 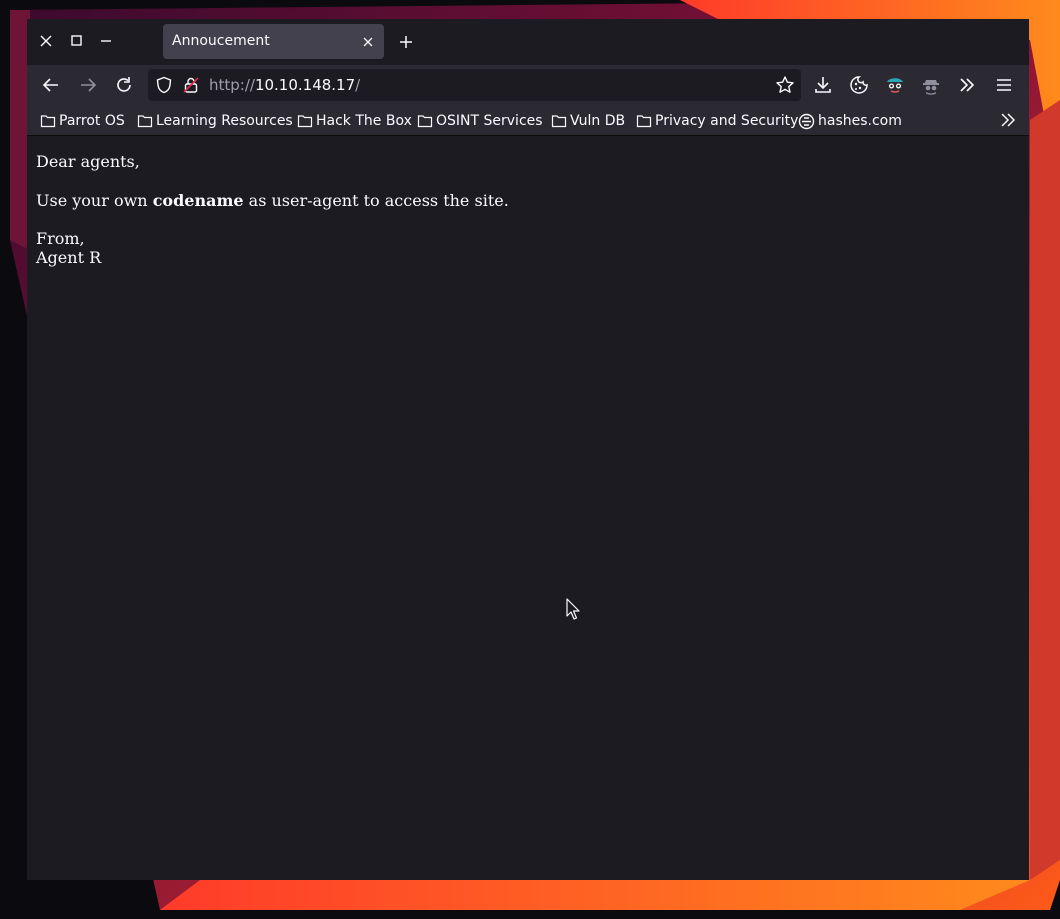 I want to click on bookmark-folder-vuln-db: Vuln DB, so click(x=588, y=121).